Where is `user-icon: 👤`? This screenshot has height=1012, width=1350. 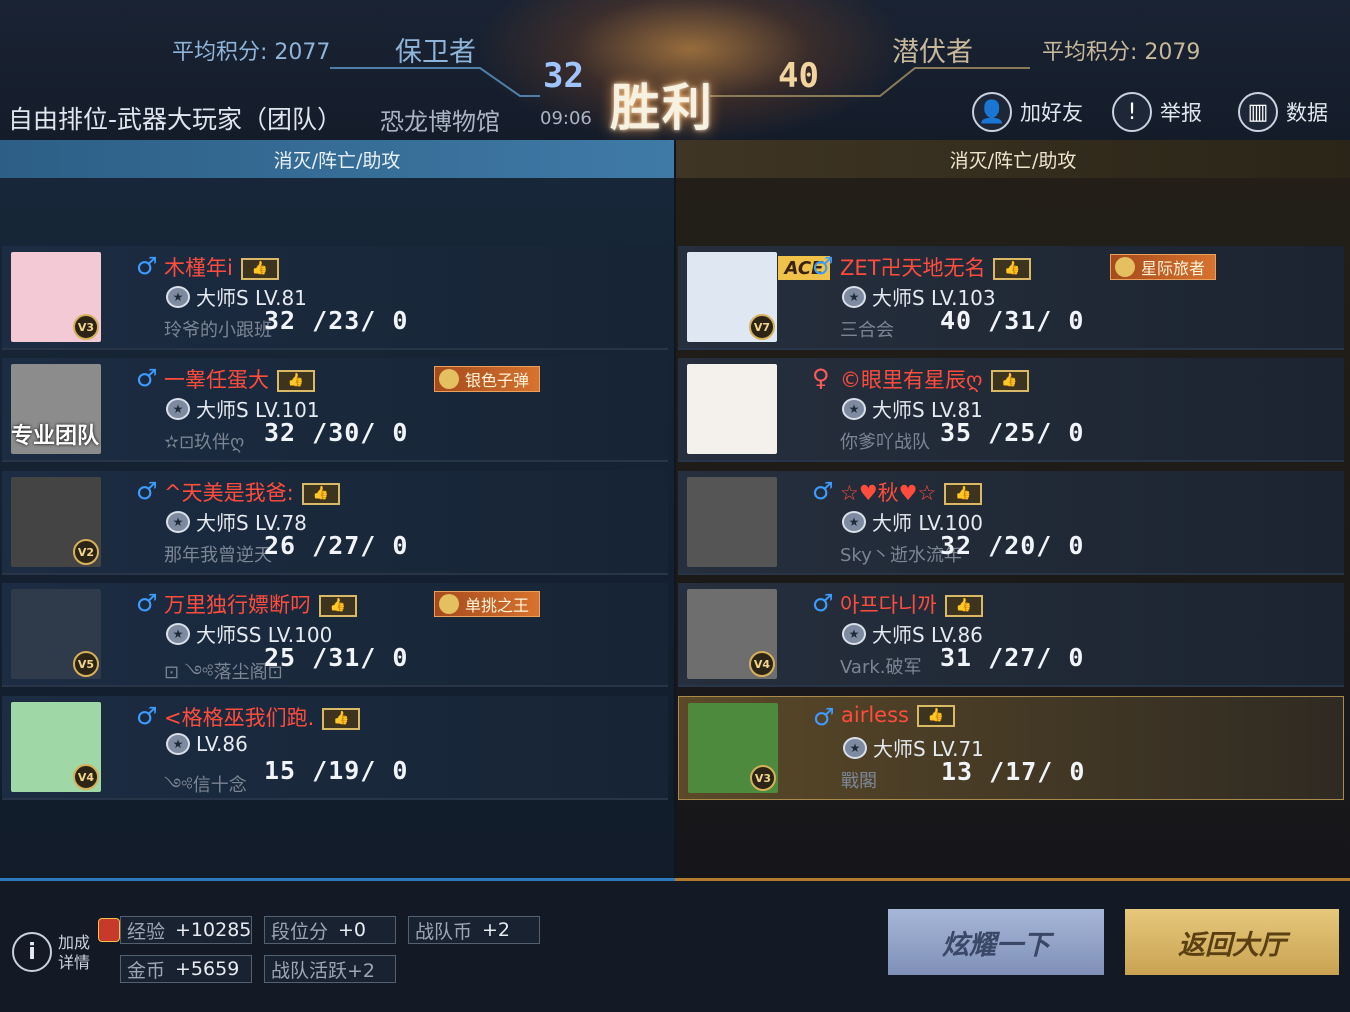 user-icon: 👤 is located at coordinates (992, 112).